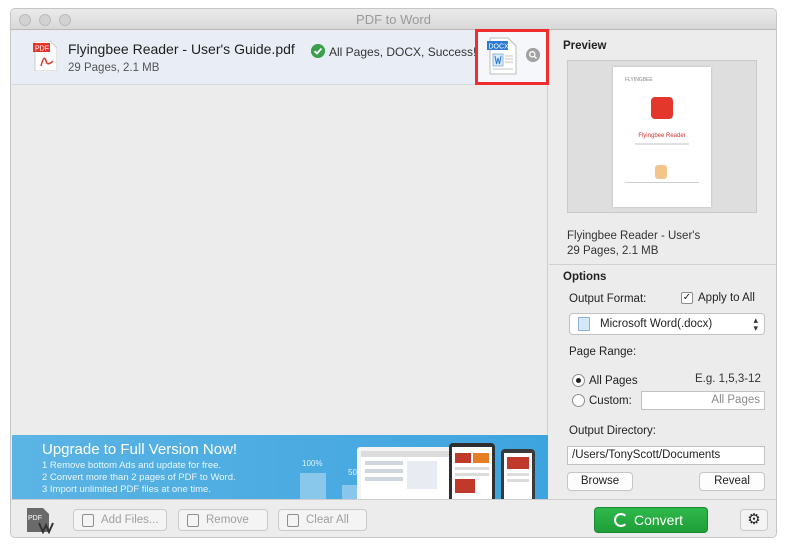 This screenshot has height=544, width=791. Describe the element at coordinates (662, 144) in the screenshot. I see `thumb-subtitle-line` at that location.